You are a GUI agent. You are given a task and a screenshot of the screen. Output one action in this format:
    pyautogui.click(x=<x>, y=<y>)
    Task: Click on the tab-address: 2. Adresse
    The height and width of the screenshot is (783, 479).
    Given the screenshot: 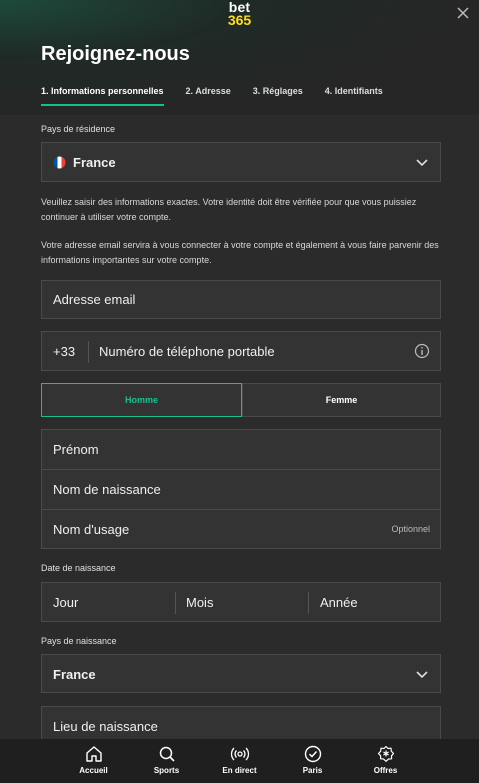 What is the action you would take?
    pyautogui.click(x=208, y=96)
    